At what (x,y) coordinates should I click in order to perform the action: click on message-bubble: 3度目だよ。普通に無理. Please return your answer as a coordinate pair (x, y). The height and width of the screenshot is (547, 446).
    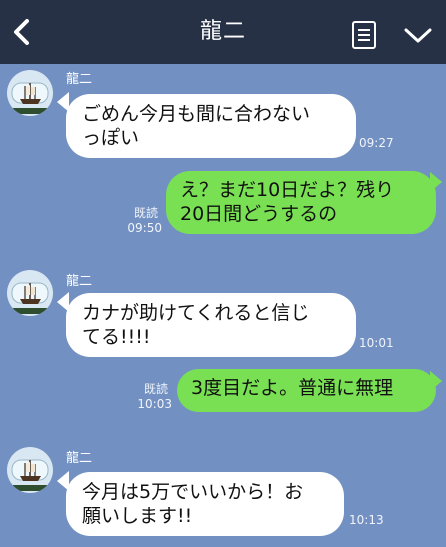
    Looking at the image, I should click on (306, 390).